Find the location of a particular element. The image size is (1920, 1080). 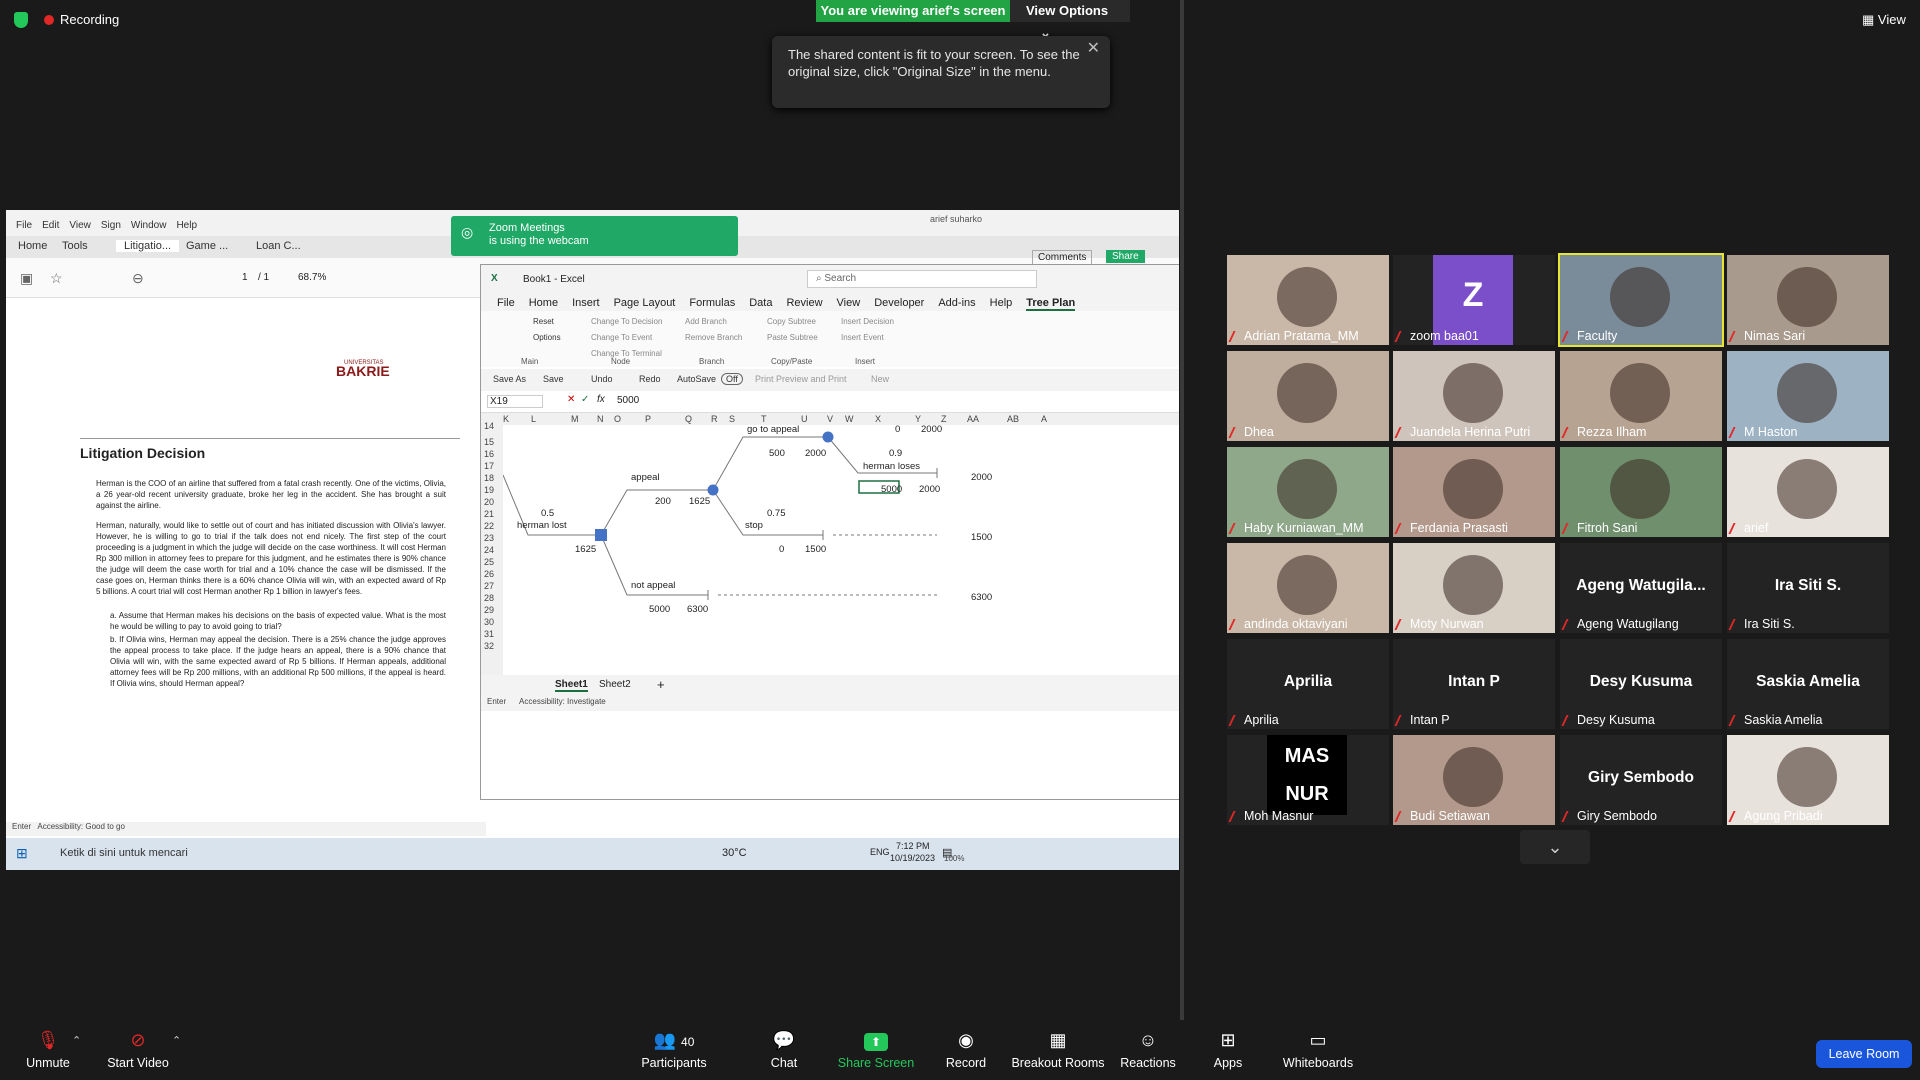

participant-name-tag: M Haston is located at coordinates (1763, 432).